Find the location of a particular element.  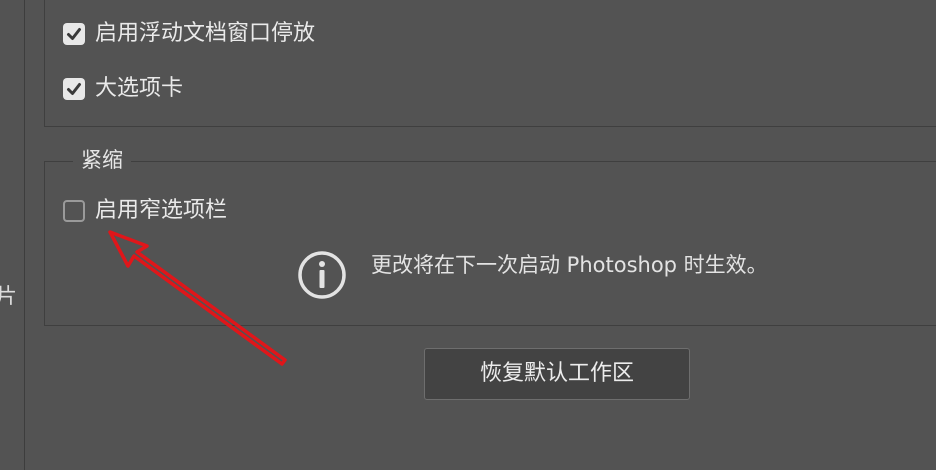

info-icon is located at coordinates (322, 275).